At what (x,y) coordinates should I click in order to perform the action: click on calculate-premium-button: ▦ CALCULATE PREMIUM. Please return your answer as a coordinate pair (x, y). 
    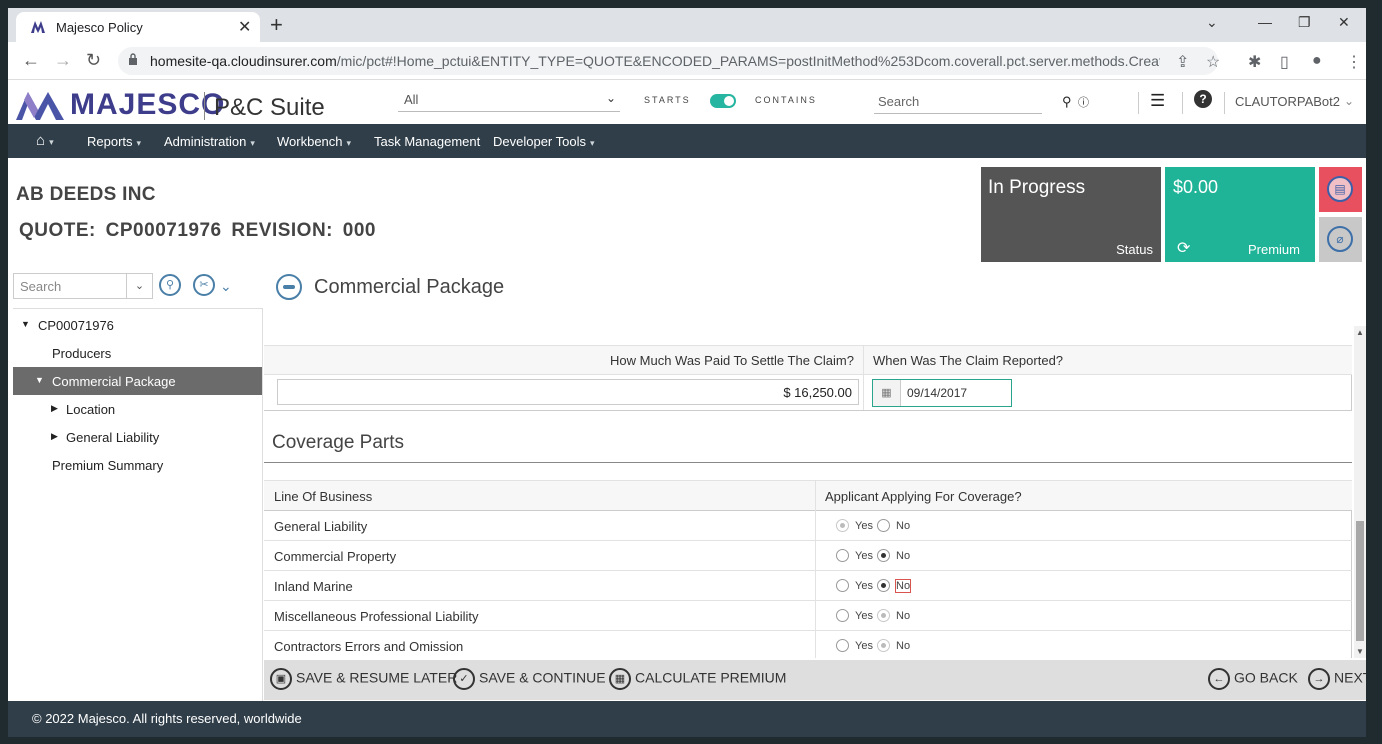
    Looking at the image, I should click on (697, 679).